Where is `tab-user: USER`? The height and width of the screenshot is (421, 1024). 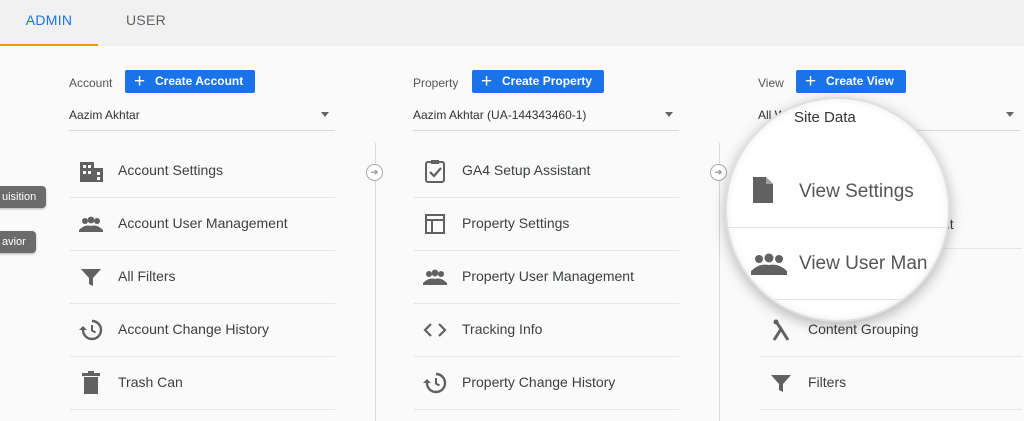
tab-user: USER is located at coordinates (146, 23).